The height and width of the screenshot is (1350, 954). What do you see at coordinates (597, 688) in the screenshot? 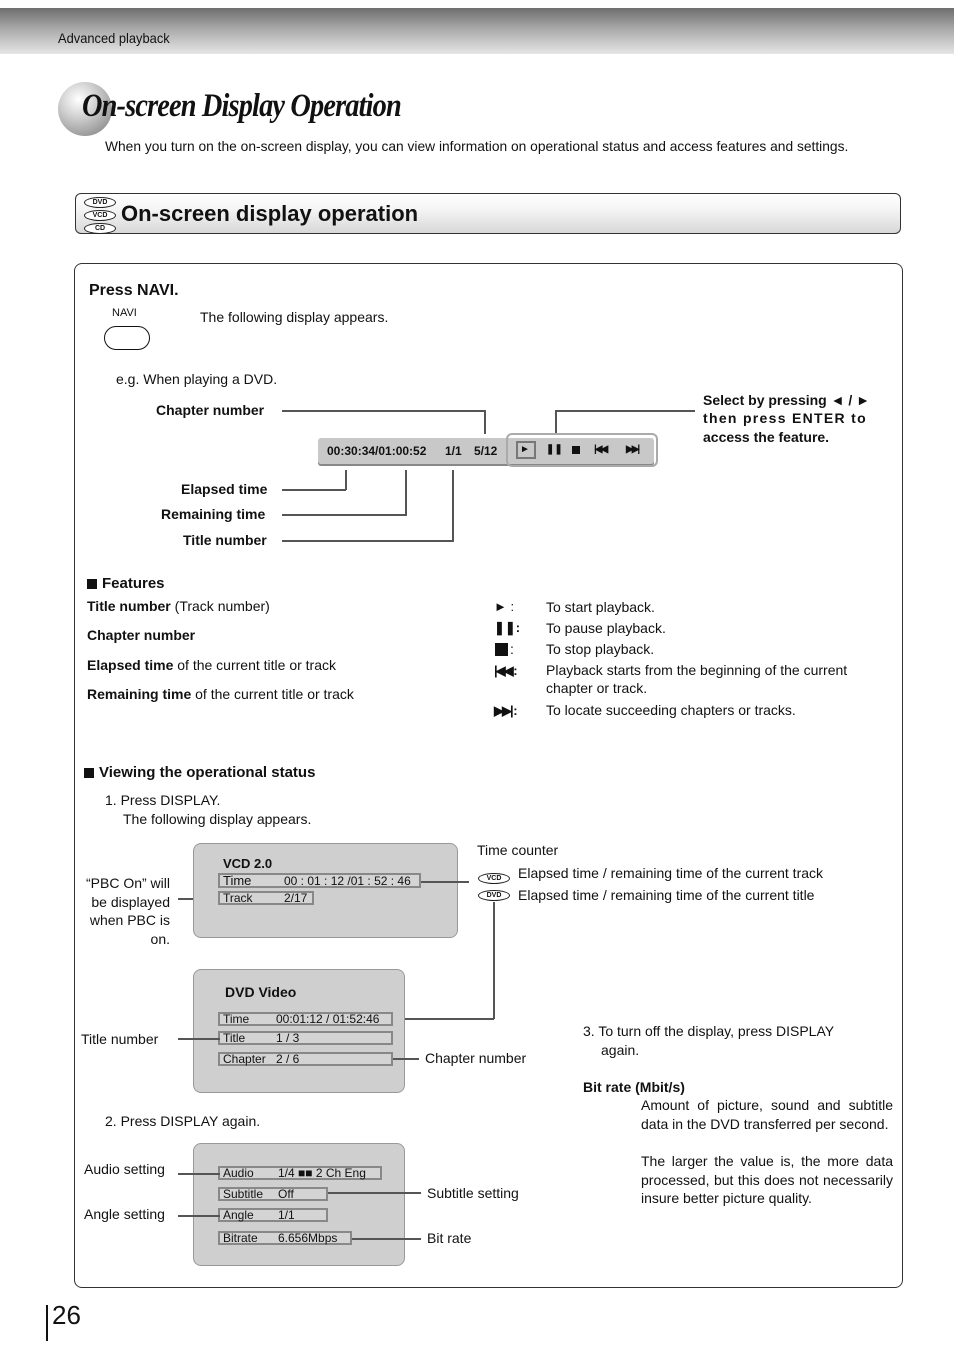
I see `control-desc-cont: chapter or track.` at bounding box center [597, 688].